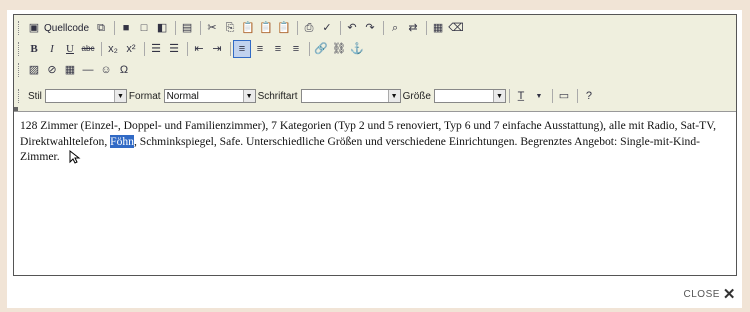 The image size is (750, 312). Describe the element at coordinates (309, 28) in the screenshot. I see `print-icon: ⎙` at that location.